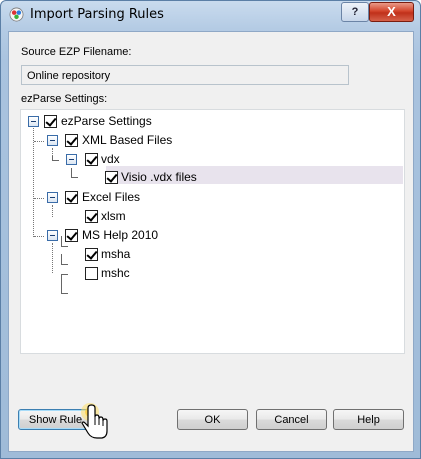 This screenshot has width=421, height=459. Describe the element at coordinates (115, 273) in the screenshot. I see `tree-node-label: mshc` at that location.